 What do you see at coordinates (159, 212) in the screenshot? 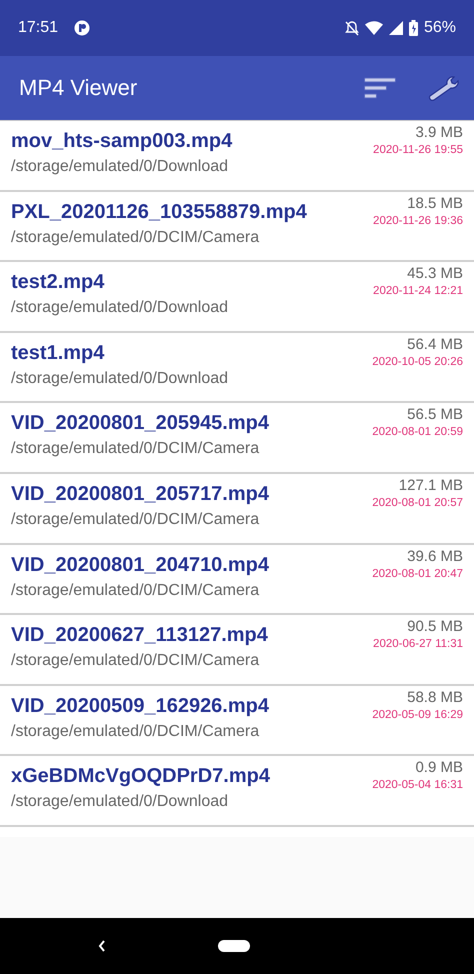
I see `file-name: PXL_20201126_103558879.mp4` at bounding box center [159, 212].